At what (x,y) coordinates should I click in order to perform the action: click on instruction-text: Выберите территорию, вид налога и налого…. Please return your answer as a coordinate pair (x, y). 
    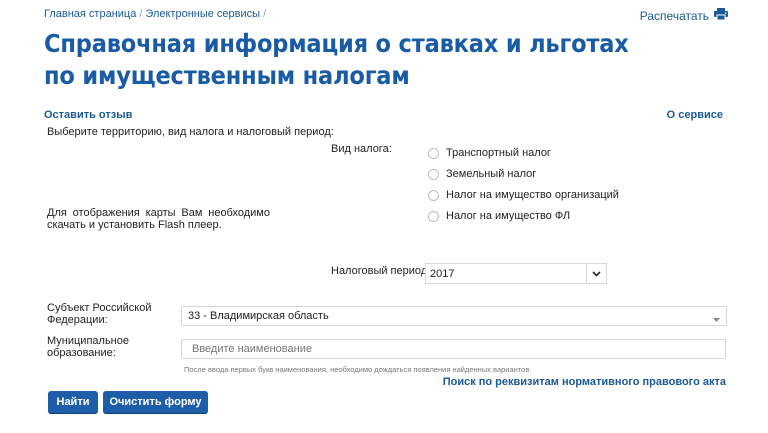
    Looking at the image, I should click on (190, 132).